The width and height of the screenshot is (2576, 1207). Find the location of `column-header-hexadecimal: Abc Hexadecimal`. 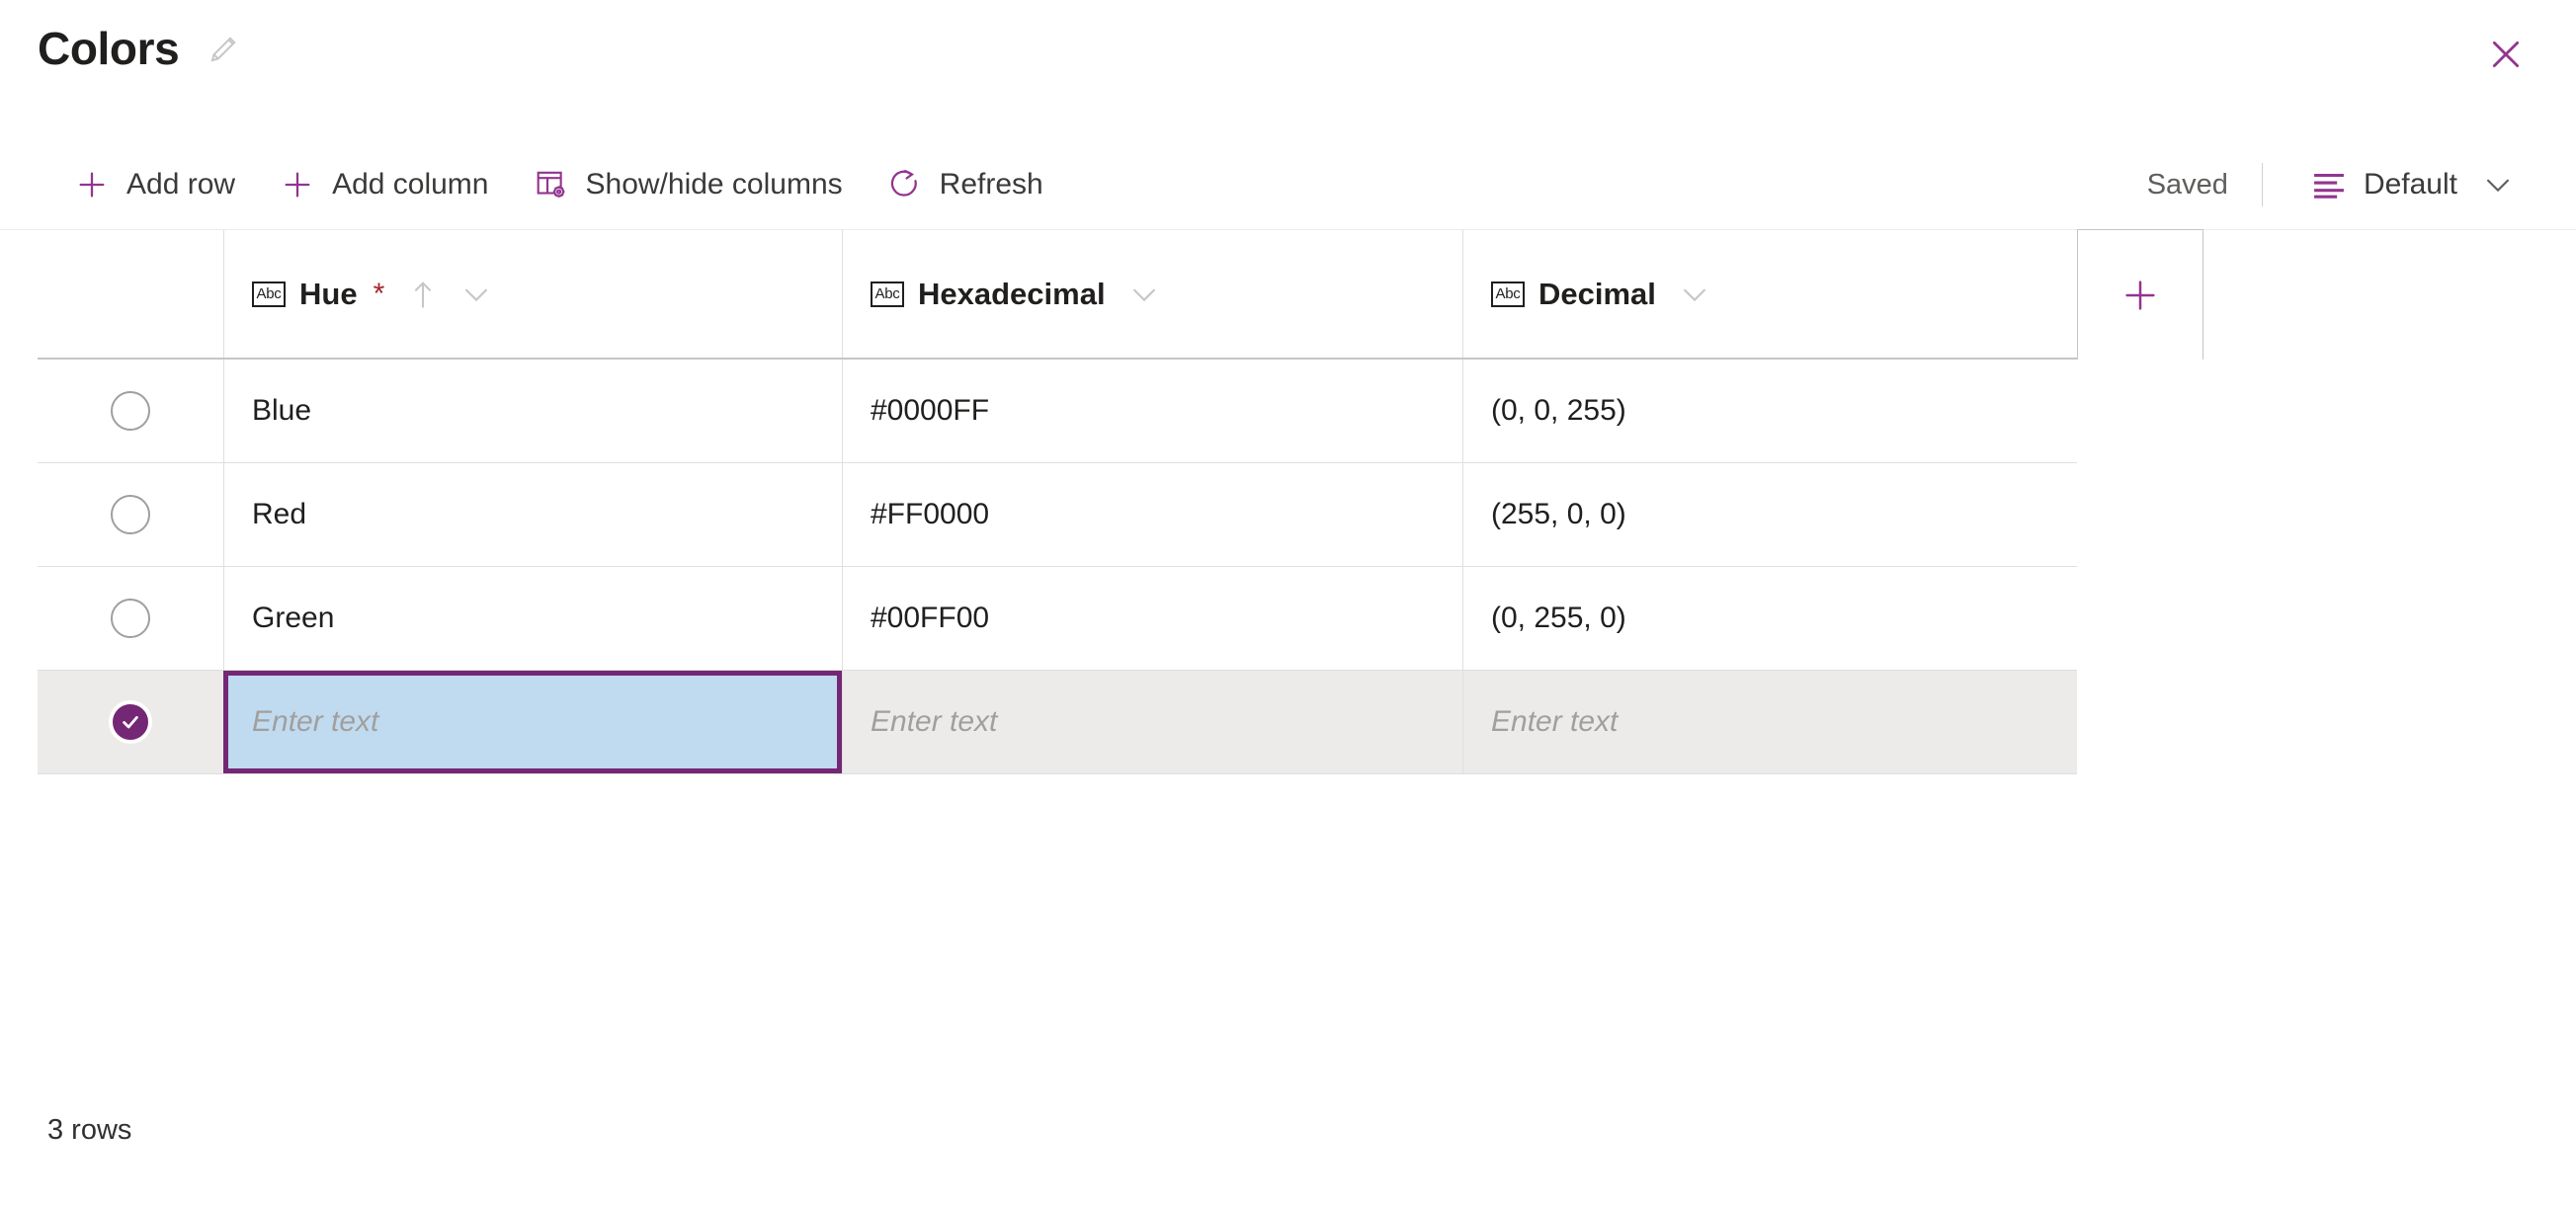

column-header-hexadecimal: Abc Hexadecimal is located at coordinates (1152, 294).